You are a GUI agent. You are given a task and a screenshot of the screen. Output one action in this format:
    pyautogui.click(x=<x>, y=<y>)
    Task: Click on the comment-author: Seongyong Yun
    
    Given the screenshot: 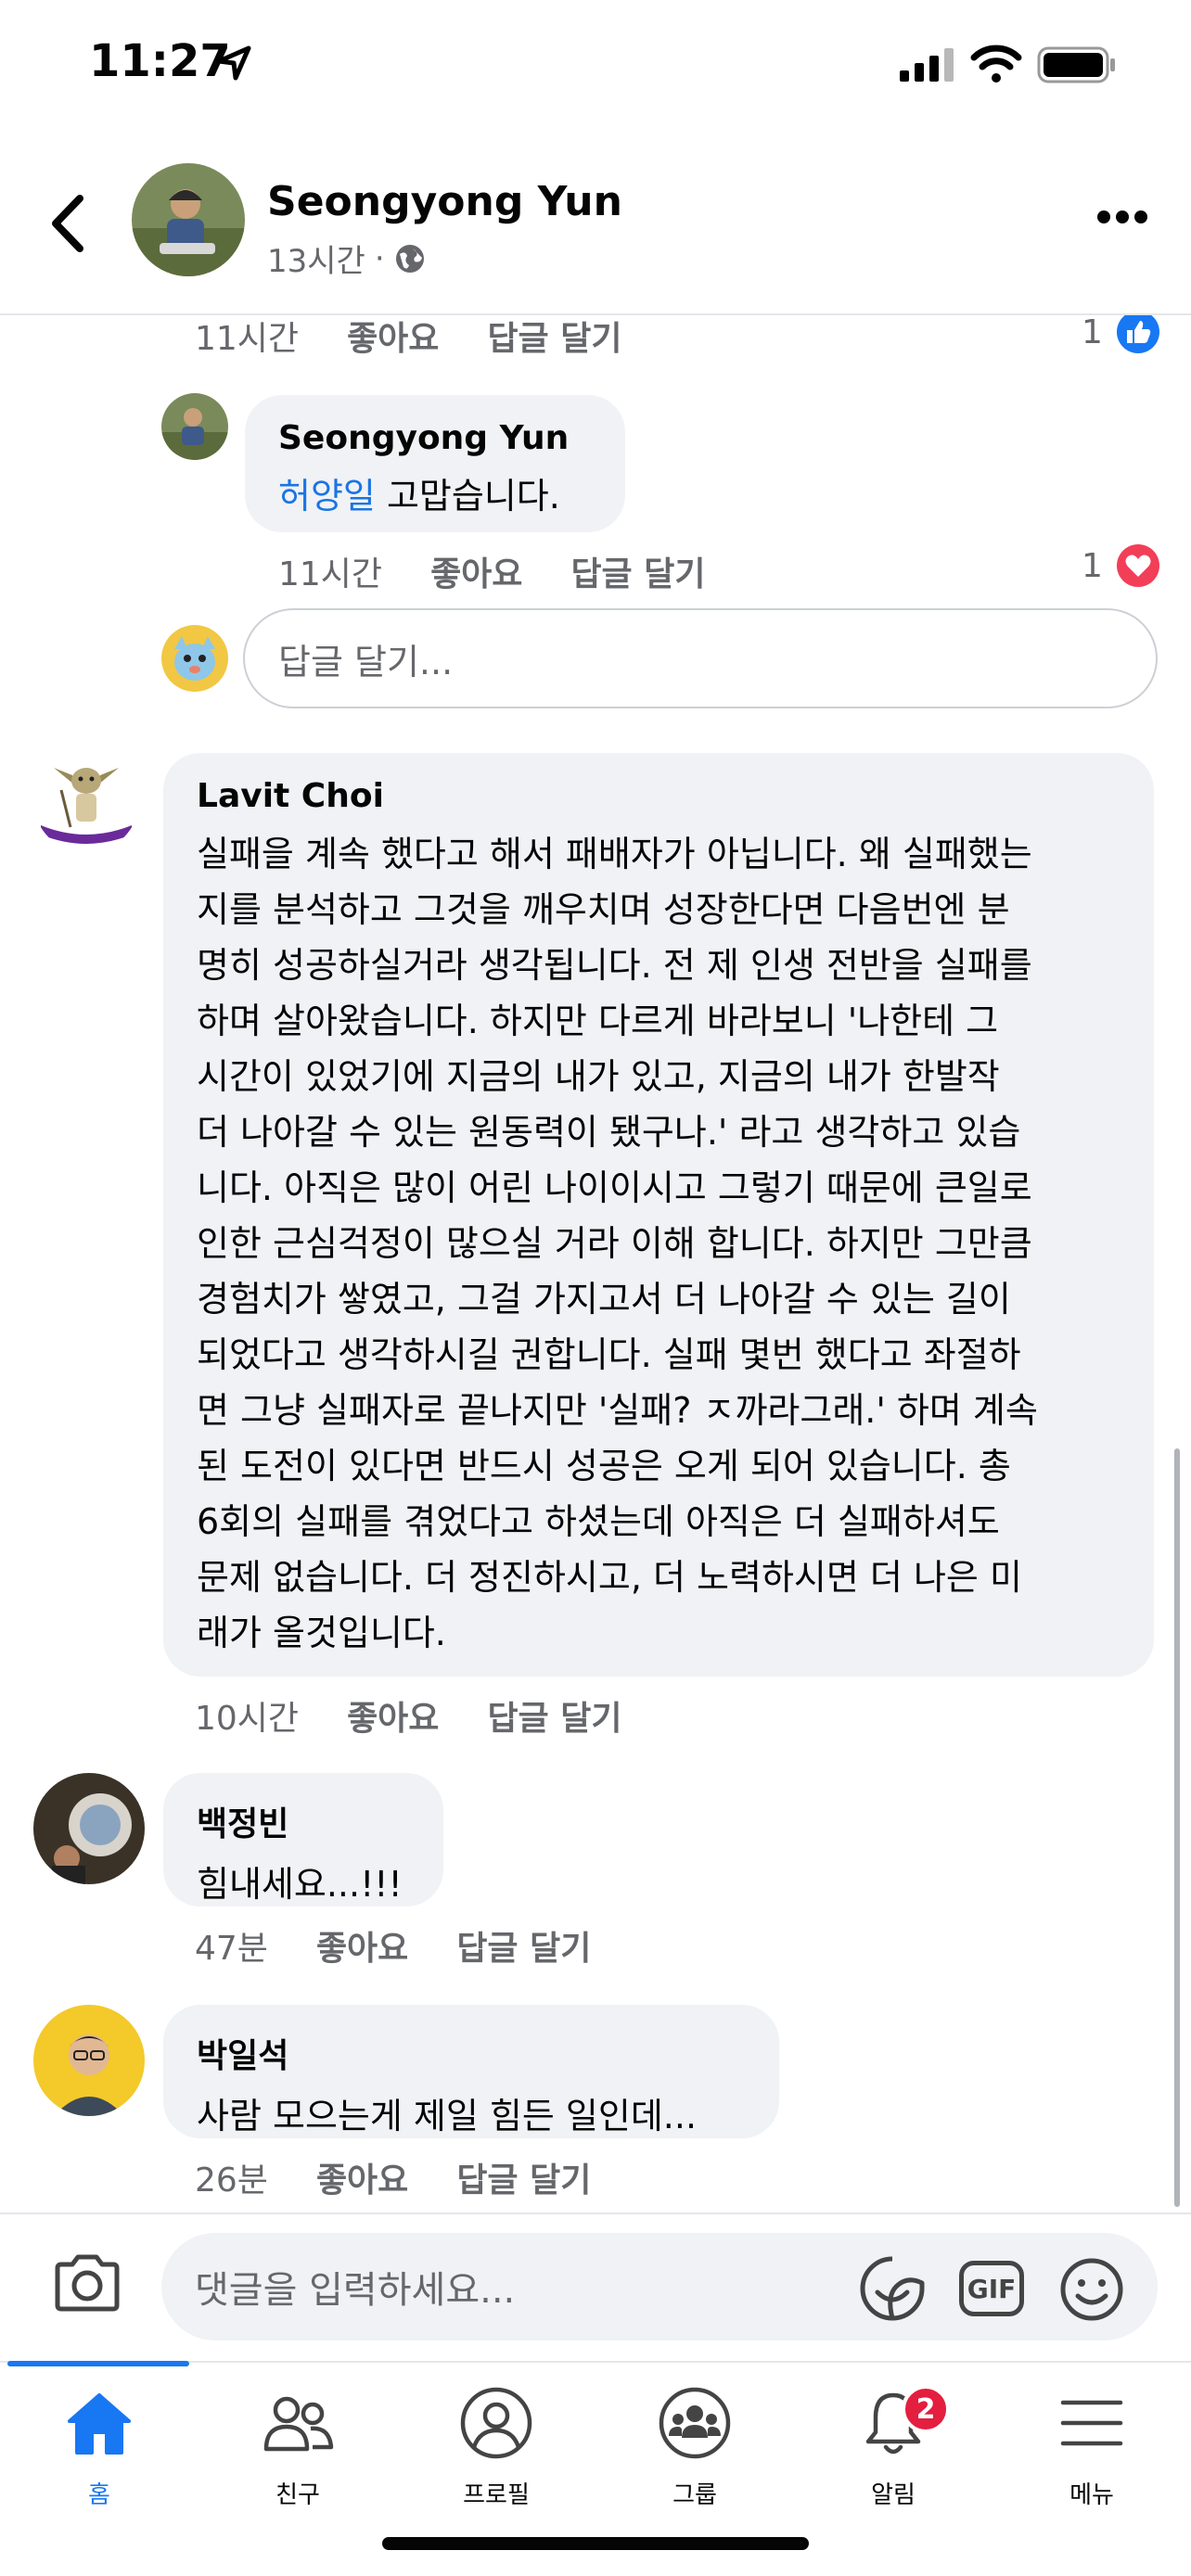 What is the action you would take?
    pyautogui.click(x=435, y=438)
    